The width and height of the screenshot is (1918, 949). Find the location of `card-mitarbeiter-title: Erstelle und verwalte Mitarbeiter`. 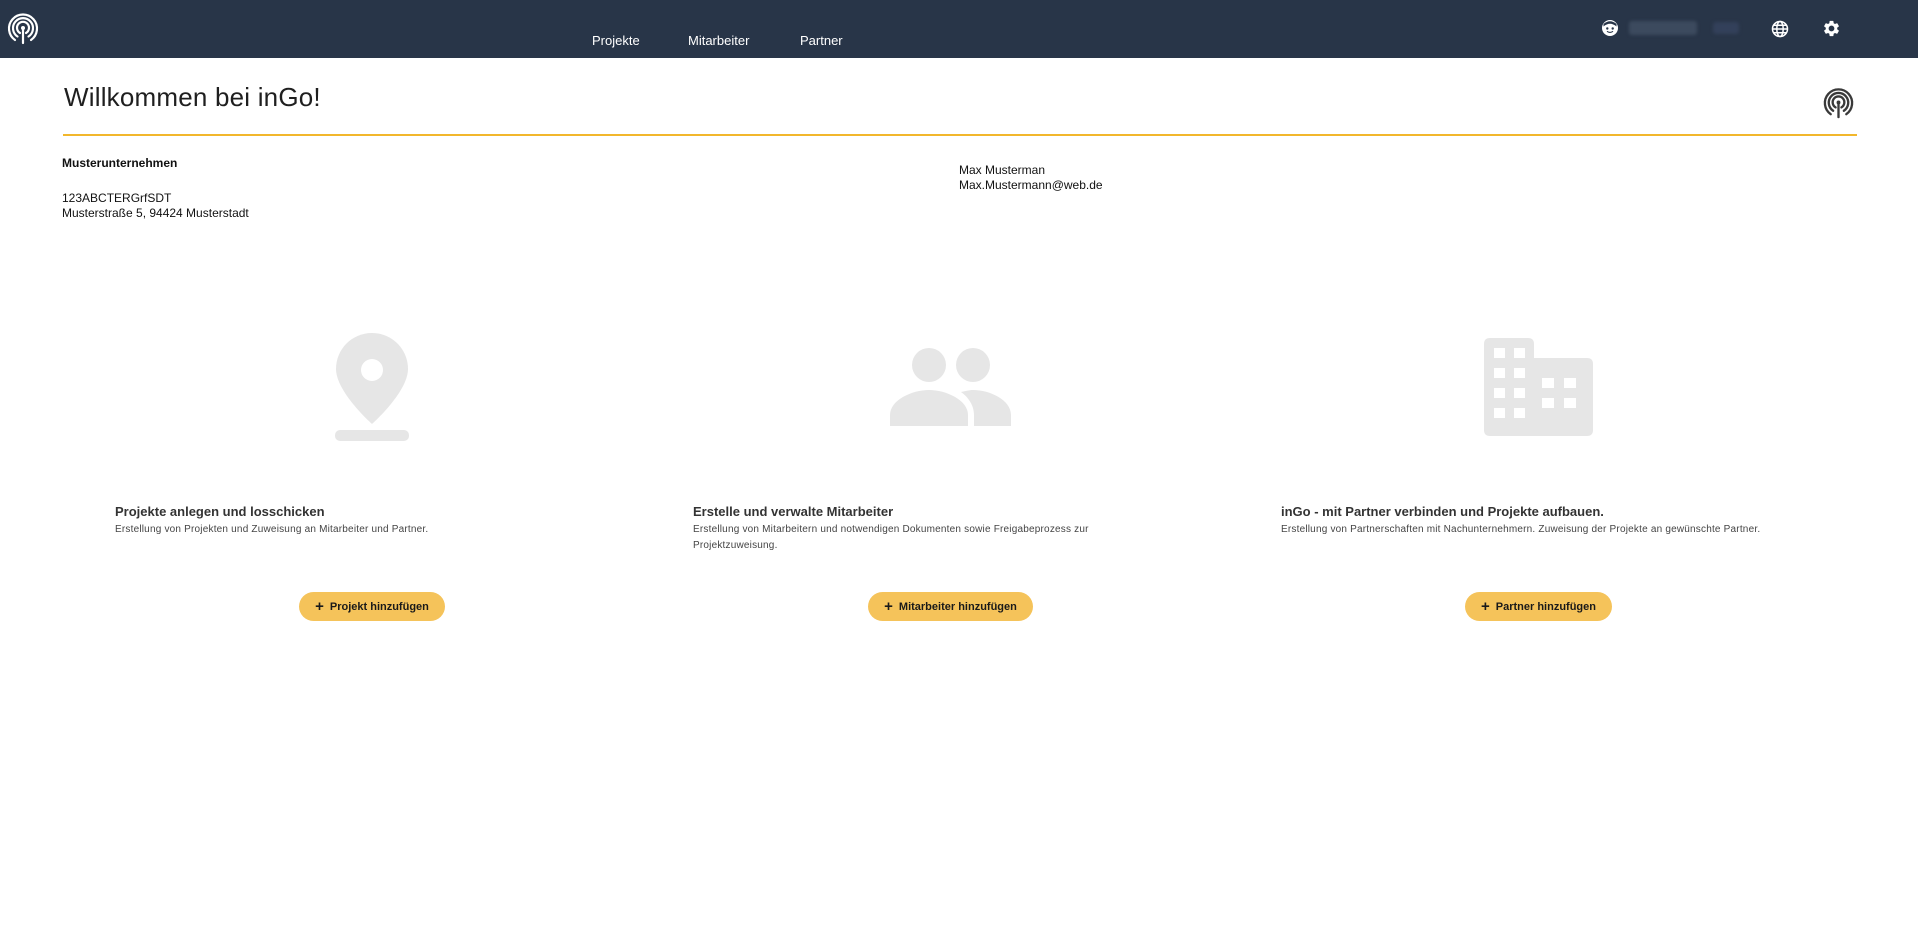

card-mitarbeiter-title: Erstelle und verwalte Mitarbeiter is located at coordinates (793, 511).